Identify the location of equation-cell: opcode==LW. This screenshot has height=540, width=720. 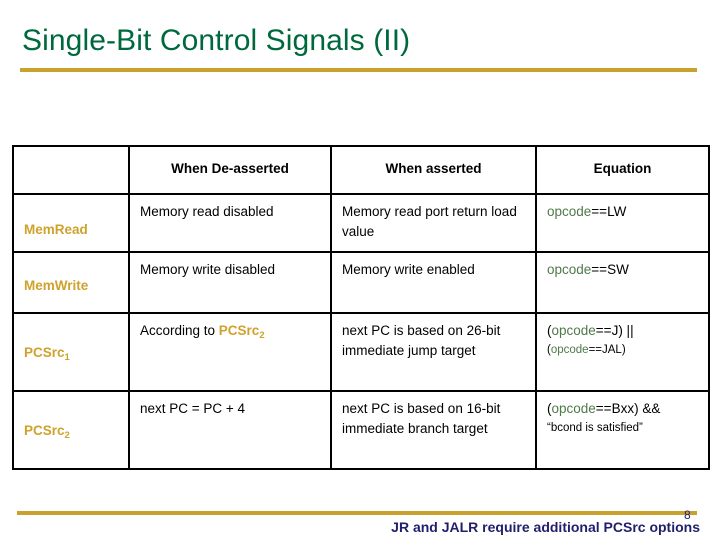
(622, 223).